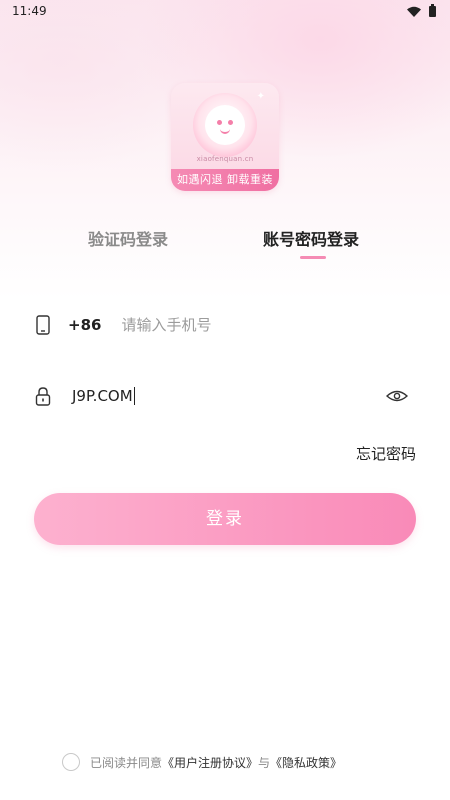 The width and height of the screenshot is (450, 800). Describe the element at coordinates (225, 246) in the screenshot. I see `login-tabs: 验证码登录 账号密码登录` at that location.